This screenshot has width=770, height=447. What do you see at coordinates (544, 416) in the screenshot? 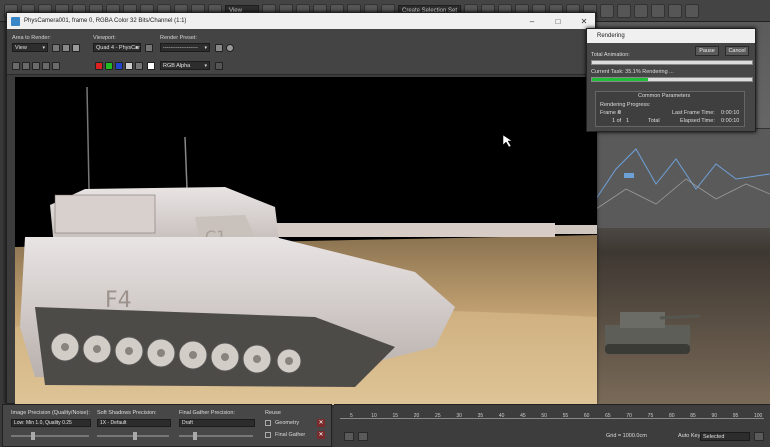
I see `timeline-tick-label: 50` at bounding box center [544, 416].